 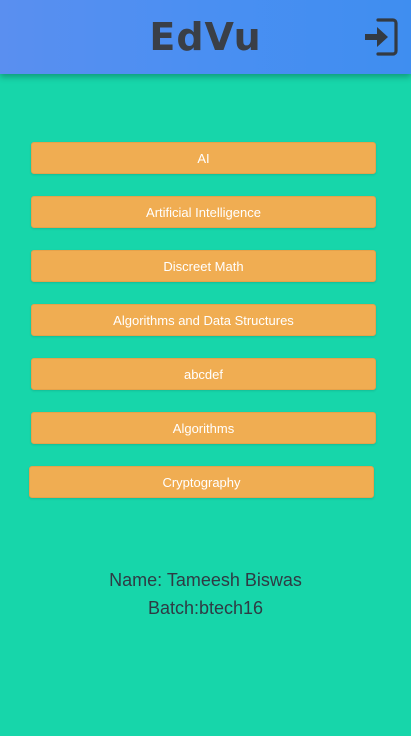 What do you see at coordinates (205, 594) in the screenshot?
I see `user-info: Name: Tameesh Biswas Batch:btech16` at bounding box center [205, 594].